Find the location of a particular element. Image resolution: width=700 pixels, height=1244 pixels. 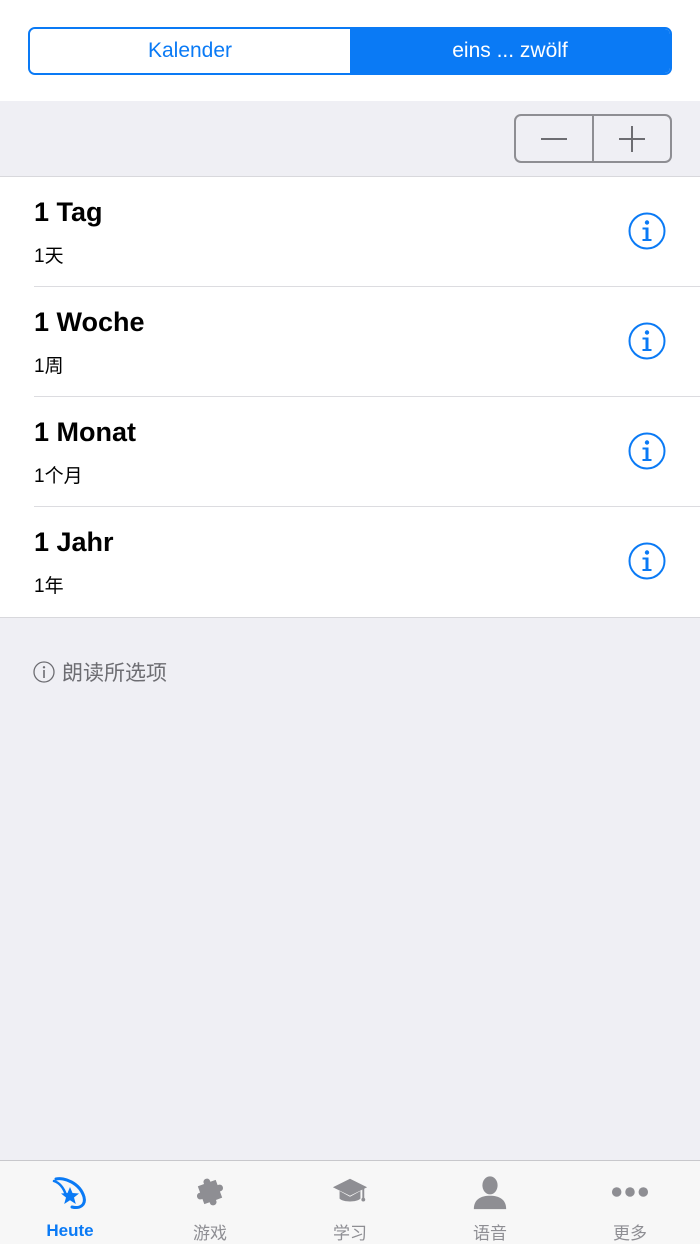

minus-icon is located at coordinates (554, 138).